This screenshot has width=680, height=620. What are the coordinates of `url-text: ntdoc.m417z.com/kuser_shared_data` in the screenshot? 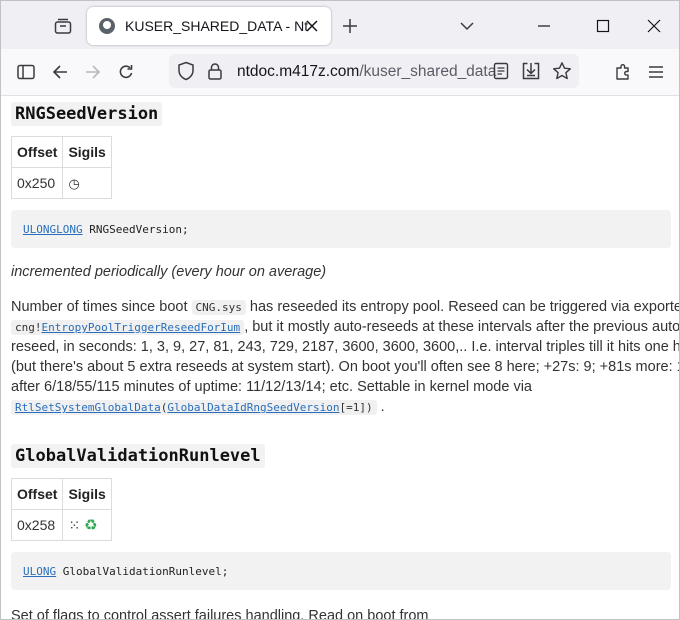 It's located at (366, 72).